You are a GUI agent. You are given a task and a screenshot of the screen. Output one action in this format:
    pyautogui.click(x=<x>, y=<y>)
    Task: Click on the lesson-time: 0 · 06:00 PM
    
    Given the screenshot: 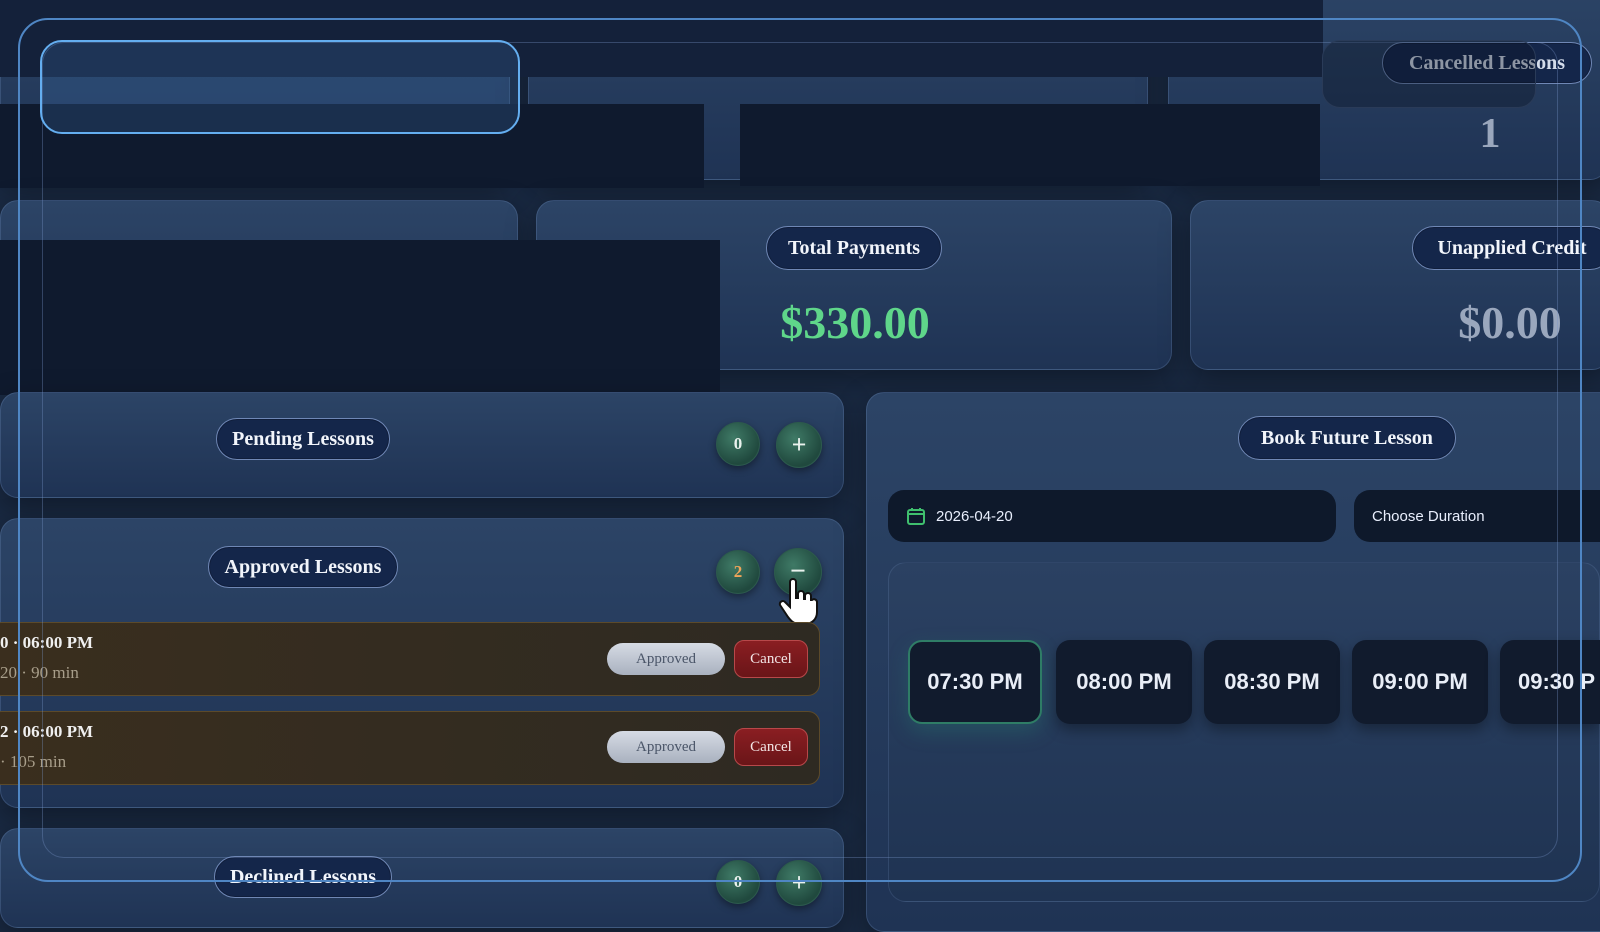 What is the action you would take?
    pyautogui.click(x=47, y=642)
    